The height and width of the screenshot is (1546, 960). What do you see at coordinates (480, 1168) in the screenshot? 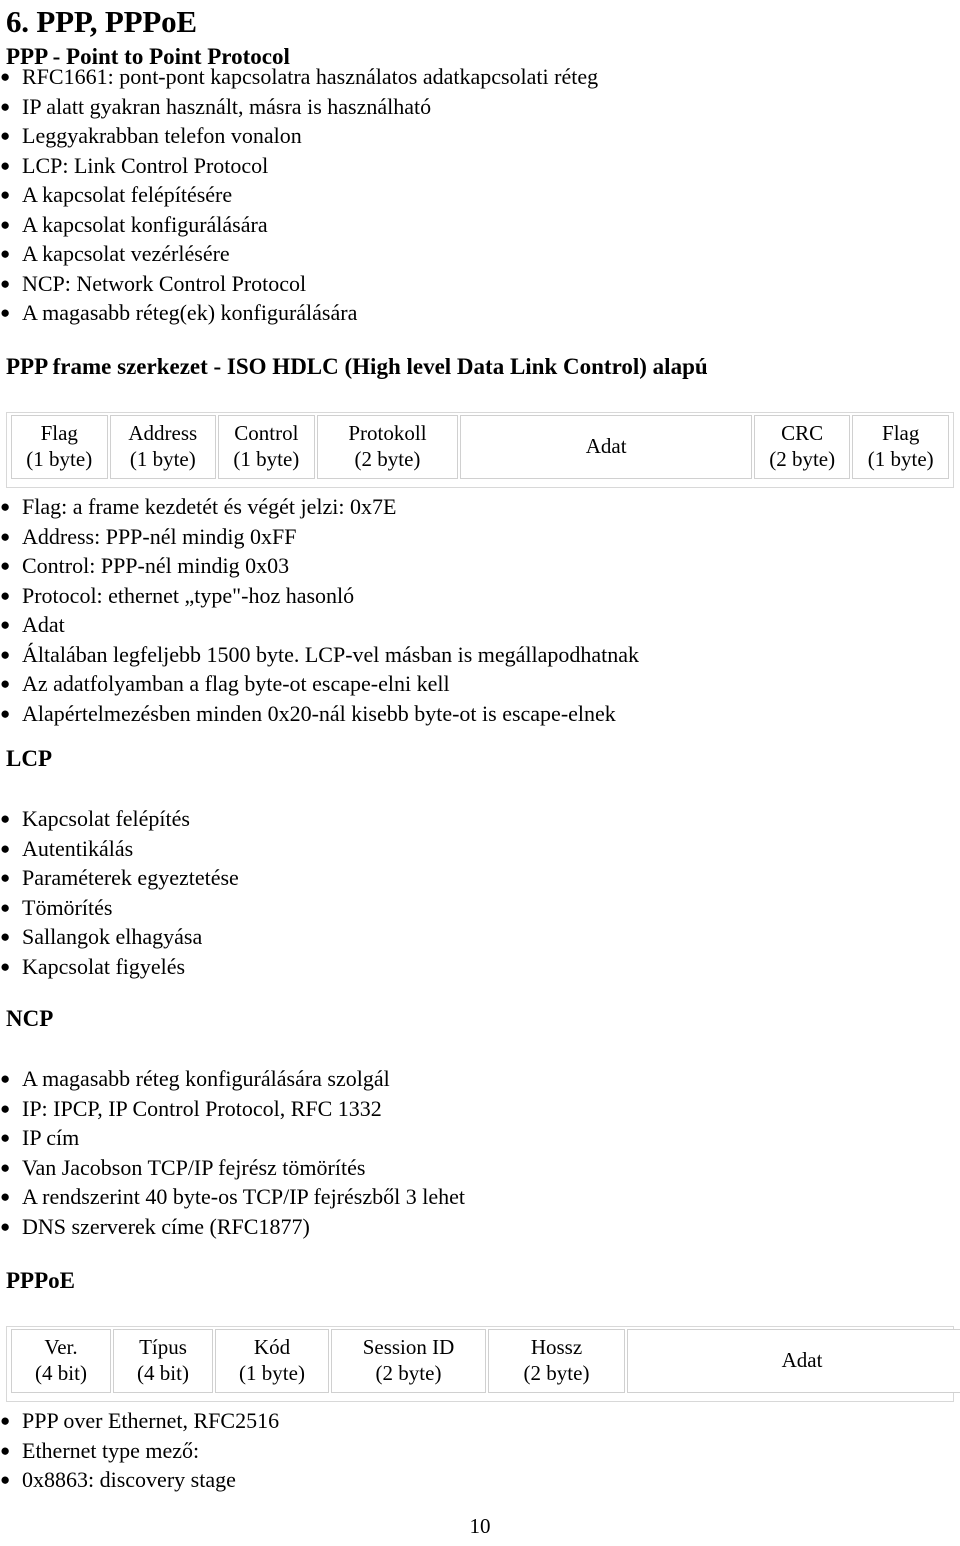
I see `list-item: ● Van Jacobson TCP/IP fejrész tömörítés` at bounding box center [480, 1168].